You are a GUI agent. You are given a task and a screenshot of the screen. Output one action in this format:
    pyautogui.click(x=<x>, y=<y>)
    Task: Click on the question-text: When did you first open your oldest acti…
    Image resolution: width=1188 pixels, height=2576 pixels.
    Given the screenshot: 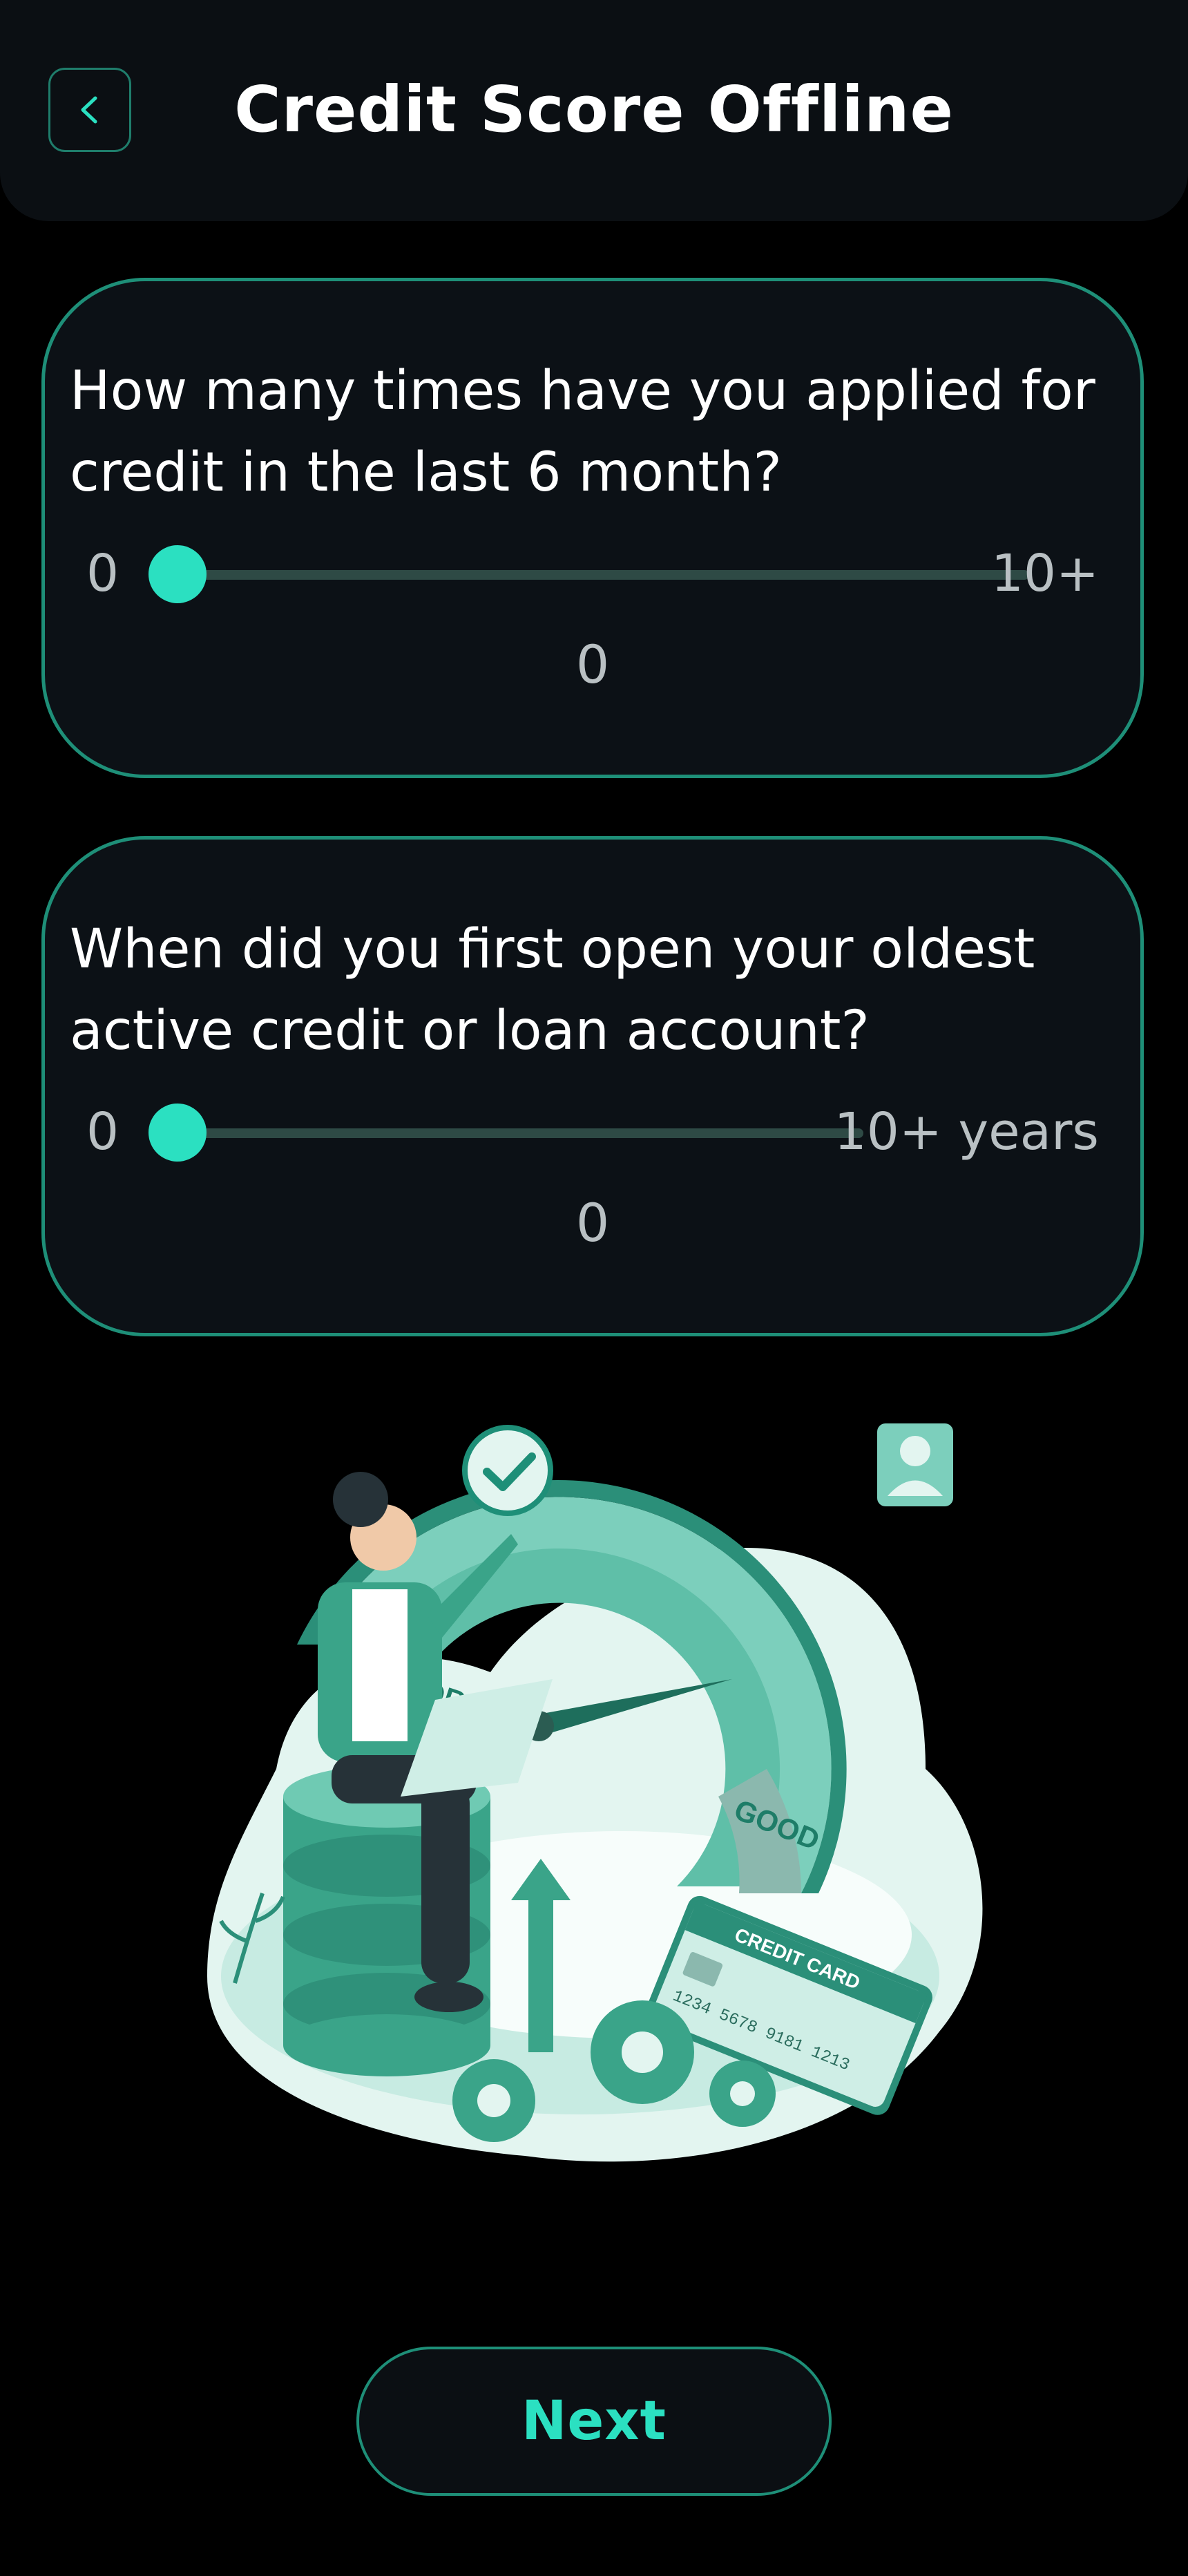 What is the action you would take?
    pyautogui.click(x=552, y=990)
    